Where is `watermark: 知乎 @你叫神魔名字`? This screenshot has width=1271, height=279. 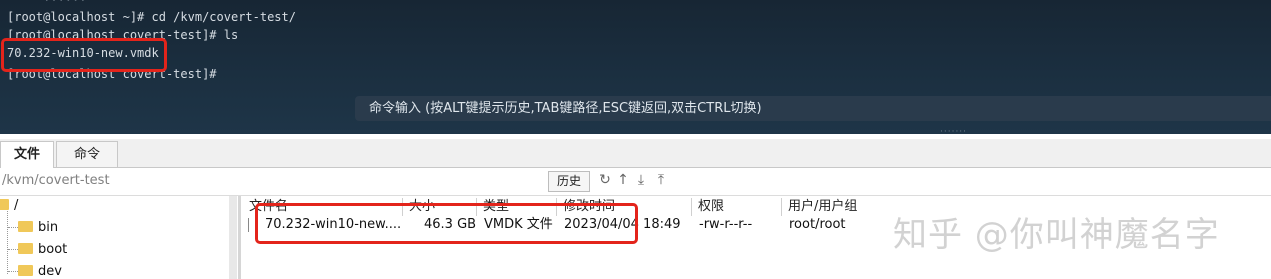 watermark: 知乎 @你叫神魔名字 is located at coordinates (1056, 235).